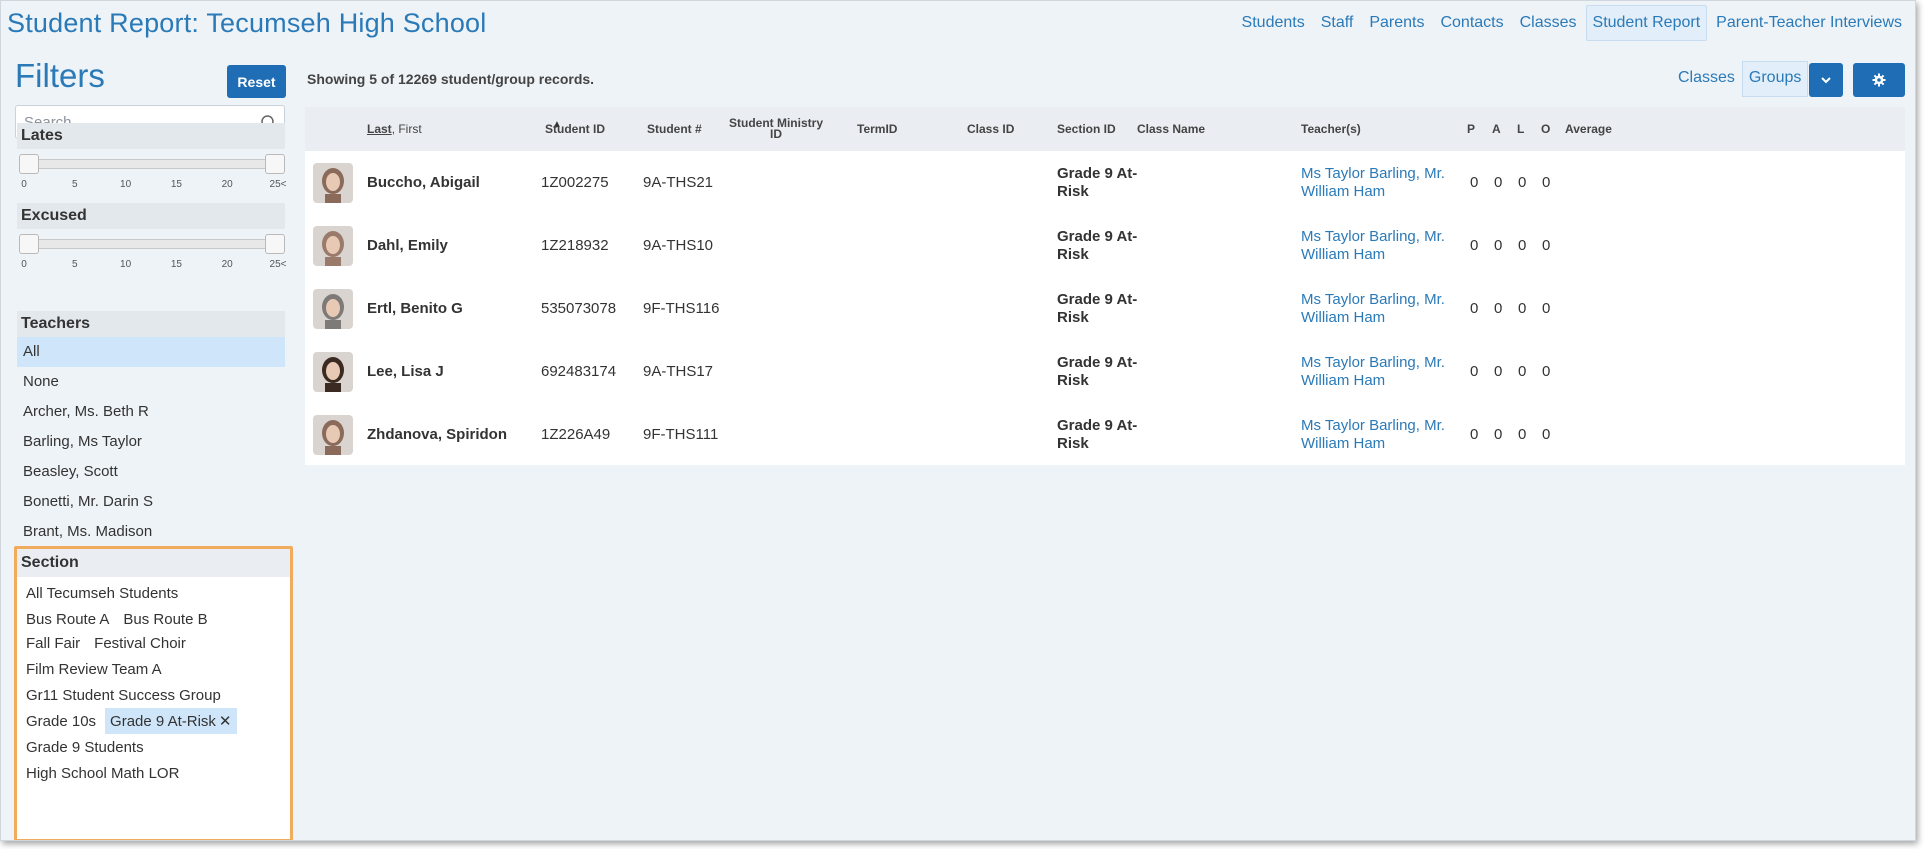  I want to click on col-p: P, so click(1471, 129).